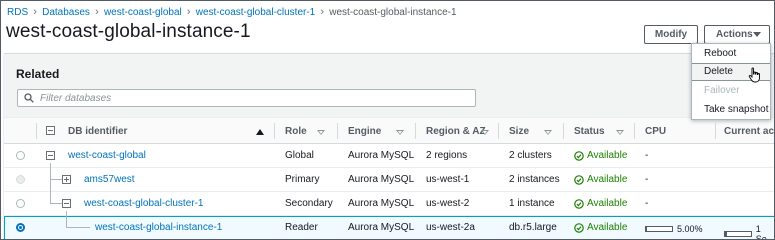  Describe the element at coordinates (364, 131) in the screenshot. I see `column-engine: Engine` at that location.